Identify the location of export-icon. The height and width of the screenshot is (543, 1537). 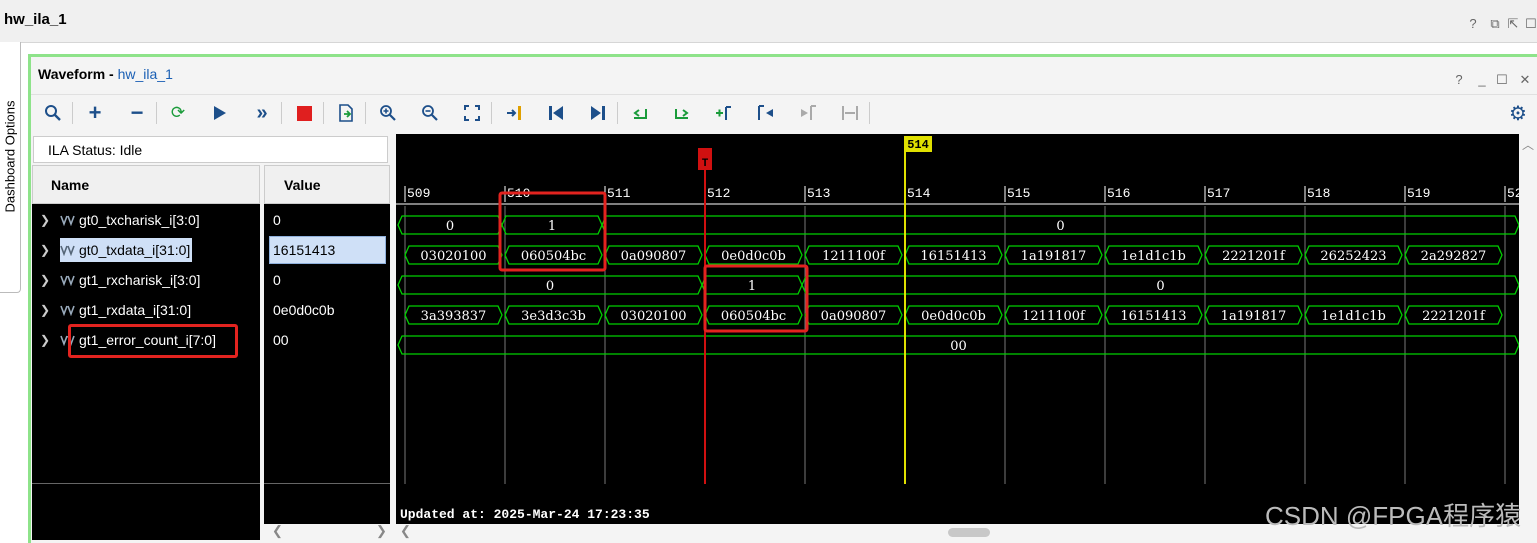
(346, 113).